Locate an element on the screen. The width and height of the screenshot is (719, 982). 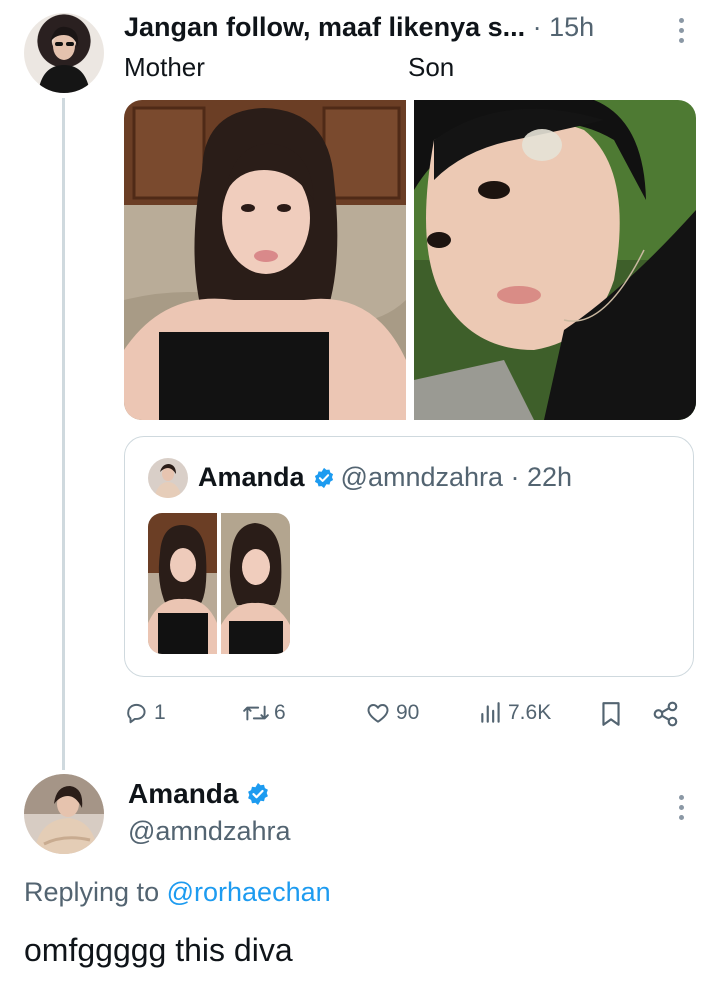
author-avatar is located at coordinates (64, 53).